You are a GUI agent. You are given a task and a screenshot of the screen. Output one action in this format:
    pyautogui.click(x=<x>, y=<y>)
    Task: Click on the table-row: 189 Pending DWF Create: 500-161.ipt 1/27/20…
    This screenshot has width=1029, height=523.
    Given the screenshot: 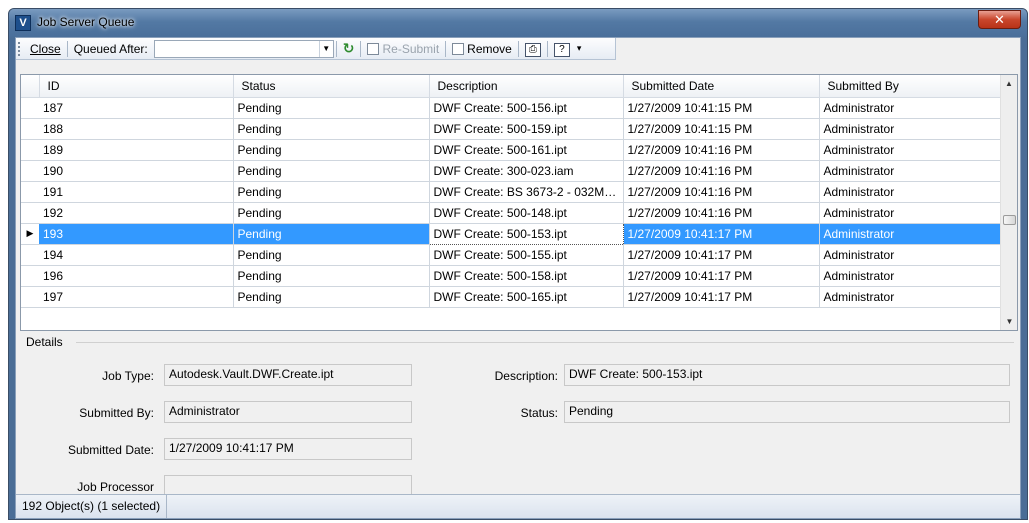 What is the action you would take?
    pyautogui.click(x=511, y=150)
    